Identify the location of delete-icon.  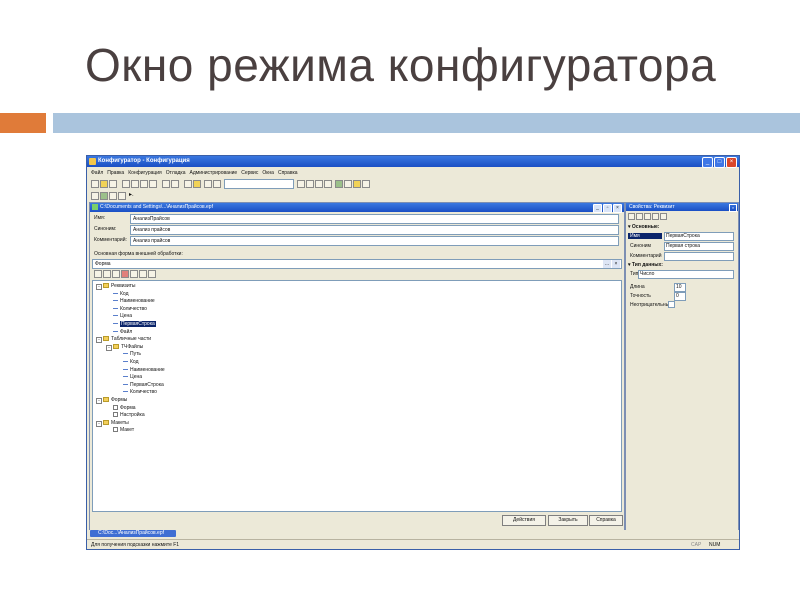
(153, 184).